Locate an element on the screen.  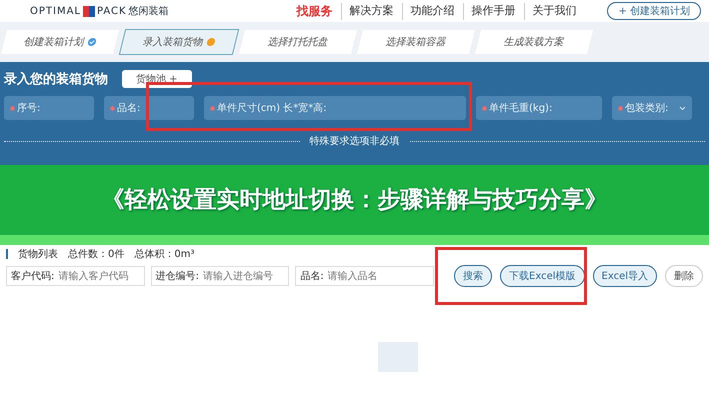
step-tab: 录入装箱货物 is located at coordinates (179, 42).